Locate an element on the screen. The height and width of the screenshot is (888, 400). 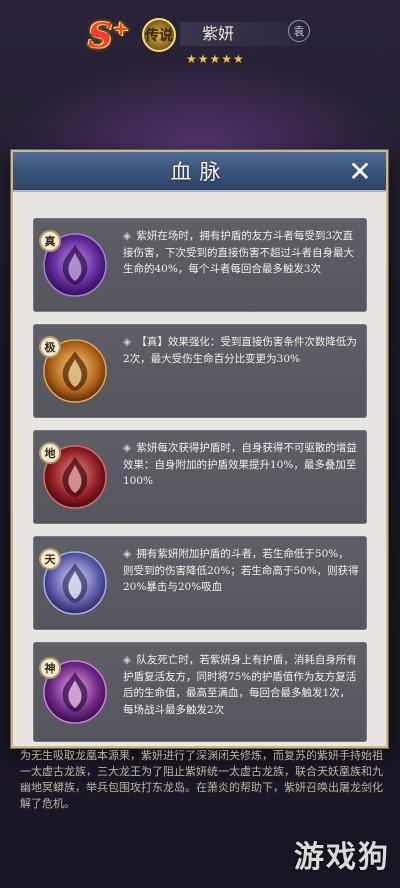
panel-title: 血脉 is located at coordinates (199, 172).